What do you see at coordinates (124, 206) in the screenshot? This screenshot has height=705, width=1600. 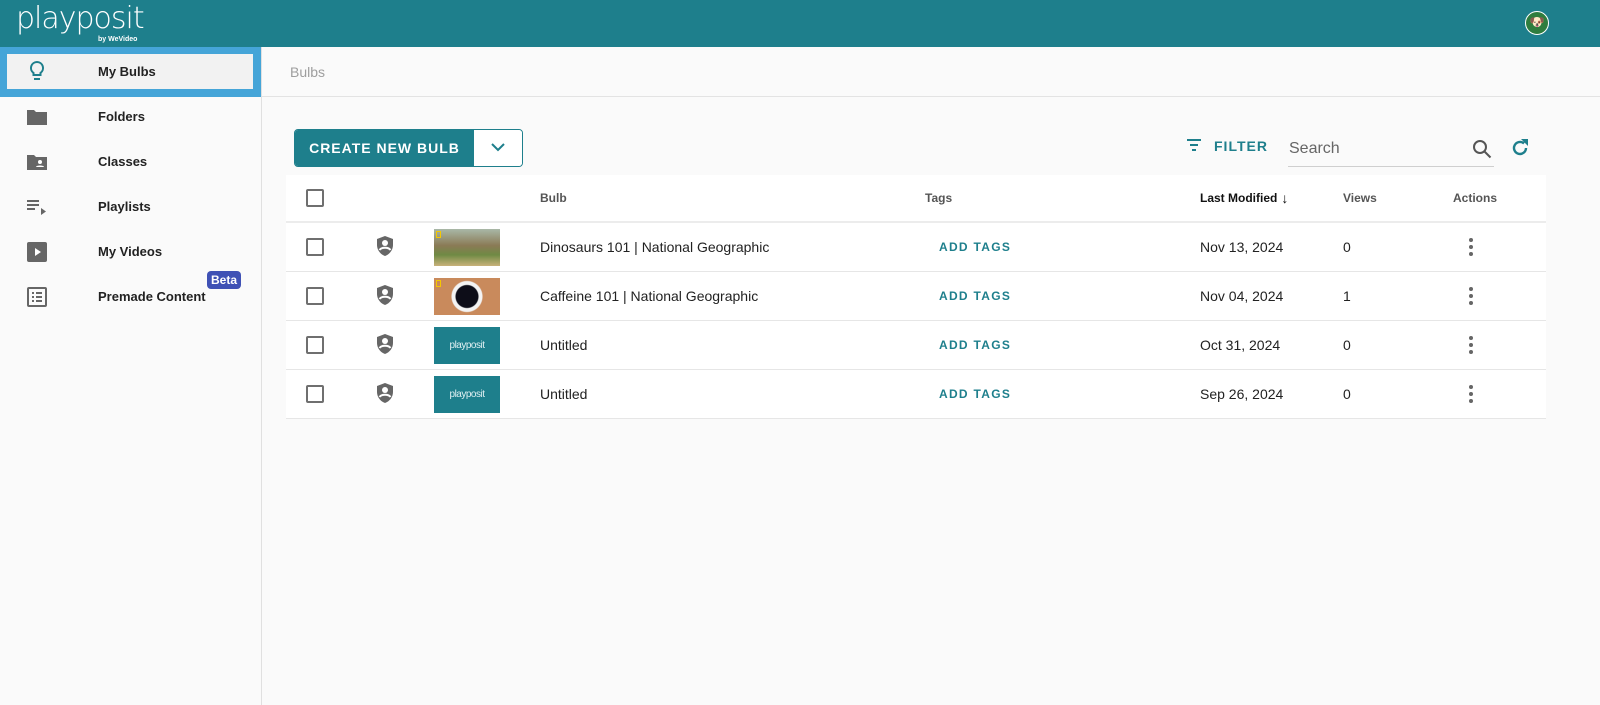 I see `sidebar-item-label: Playlists` at bounding box center [124, 206].